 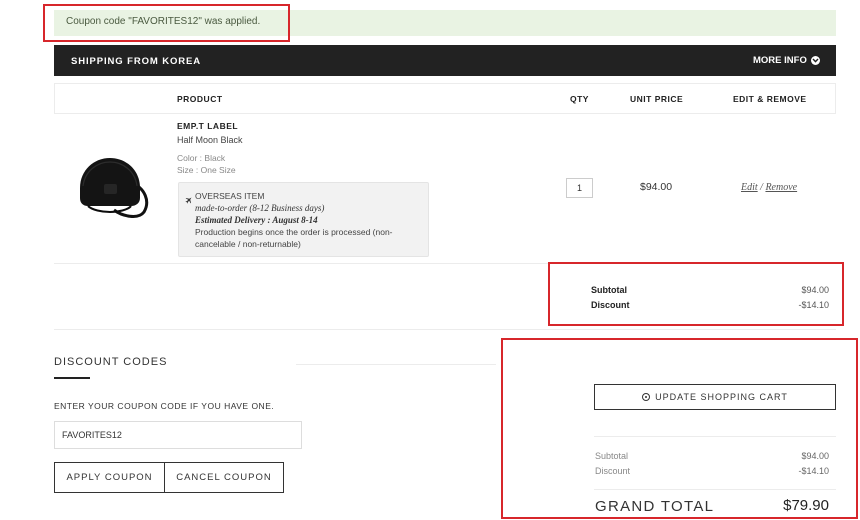 What do you see at coordinates (189, 200) in the screenshot?
I see `airplane-icon` at bounding box center [189, 200].